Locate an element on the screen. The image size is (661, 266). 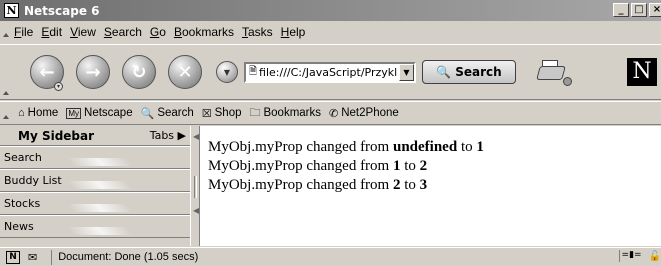
back-icon: ← is located at coordinates (47, 72).